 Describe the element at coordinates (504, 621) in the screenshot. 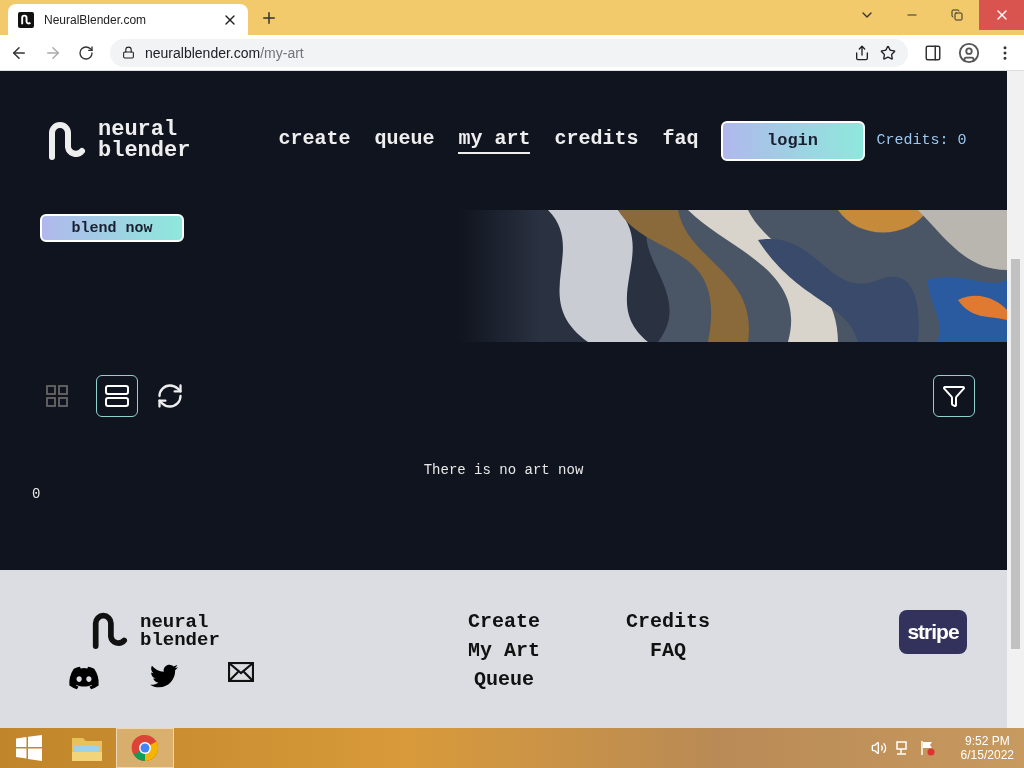

I see `footer-link: Create` at that location.